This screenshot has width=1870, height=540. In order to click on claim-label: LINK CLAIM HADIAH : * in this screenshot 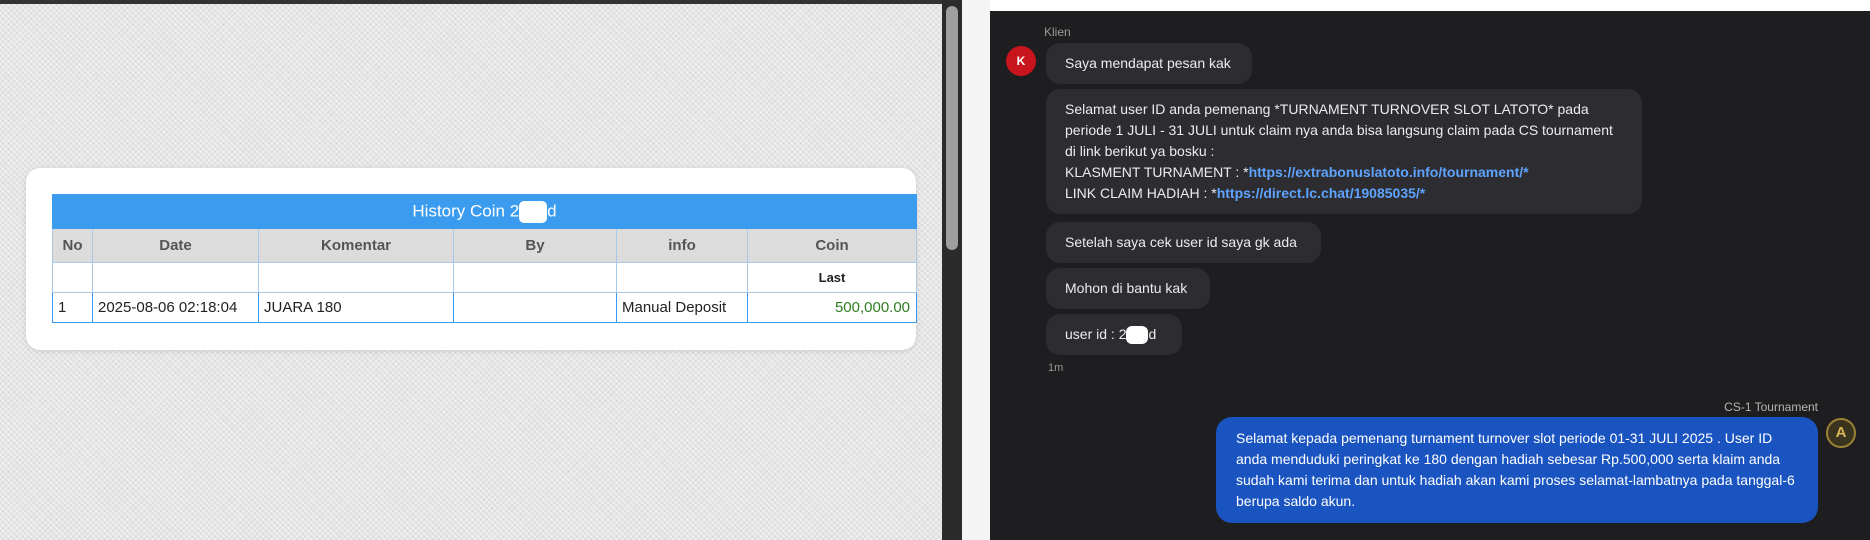, I will do `click(1141, 193)`.